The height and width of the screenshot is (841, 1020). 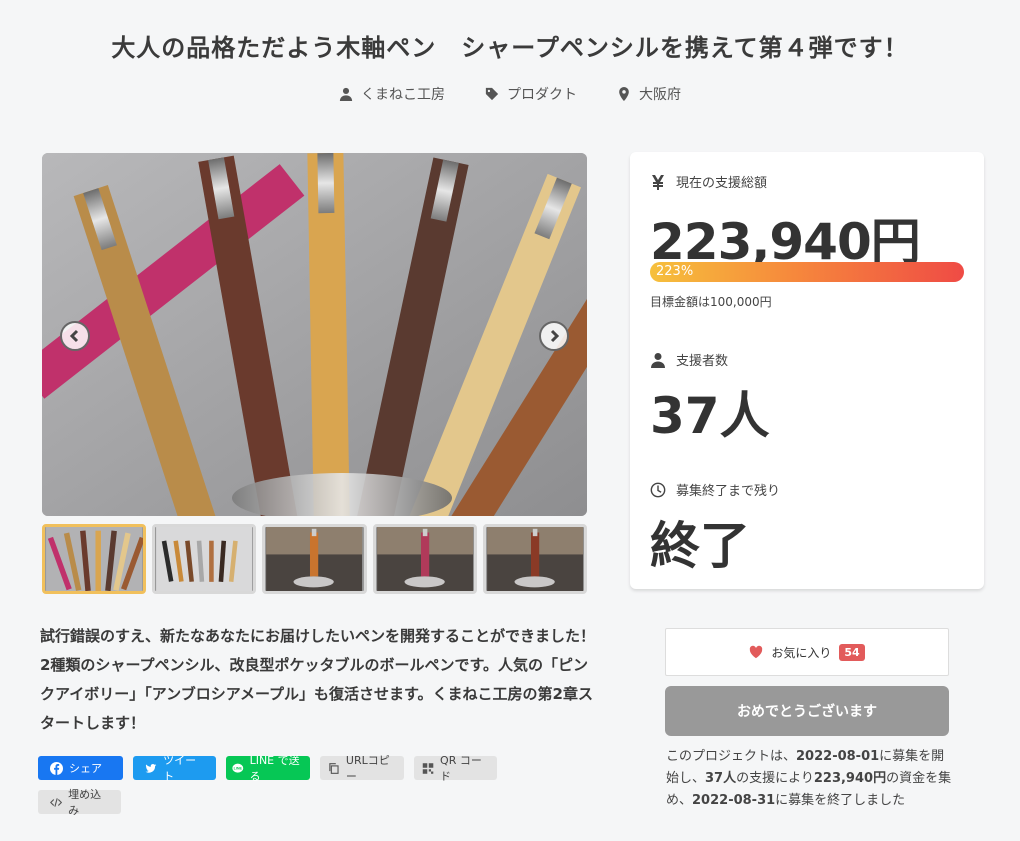 I want to click on project-title: 大人の品格ただよう木軸ペン シャープペンシルを携えて第４弾です！, so click(x=510, y=48).